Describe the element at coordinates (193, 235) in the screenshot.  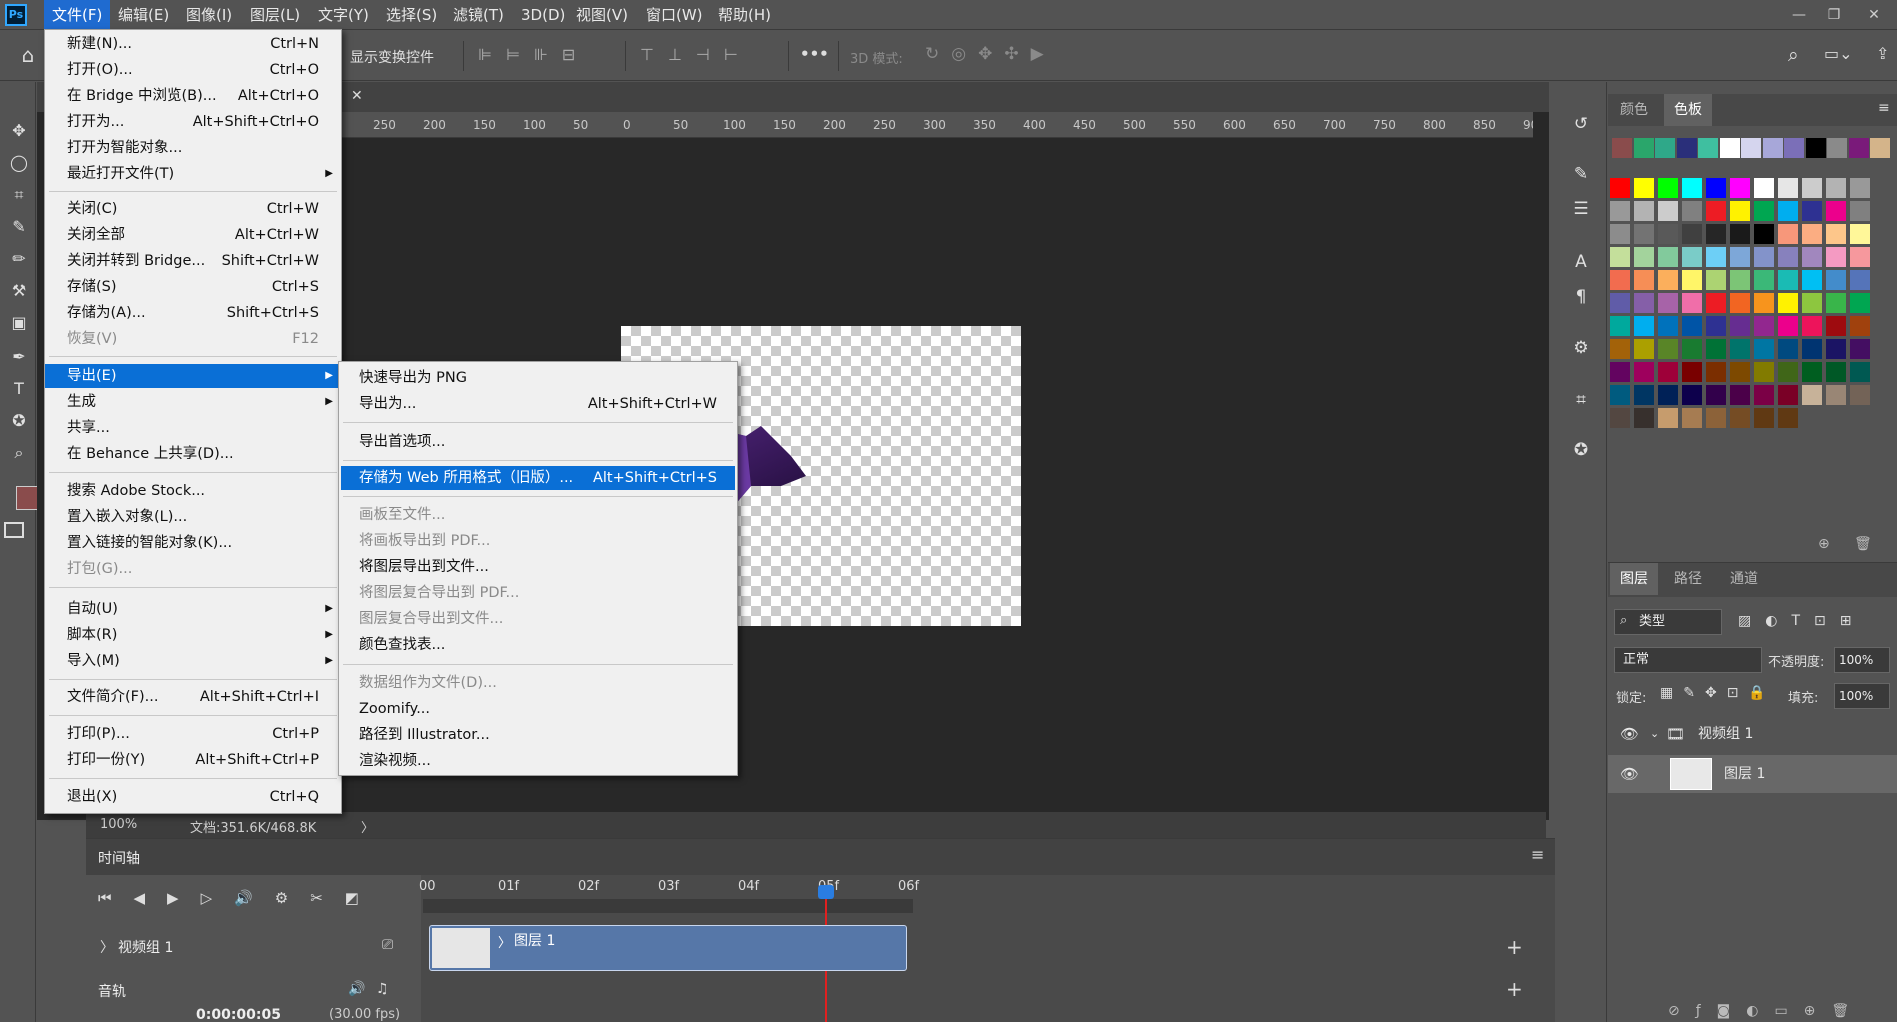
I see `menu-item-close-all: 关闭全部 Alt+Ctrl+W` at that location.